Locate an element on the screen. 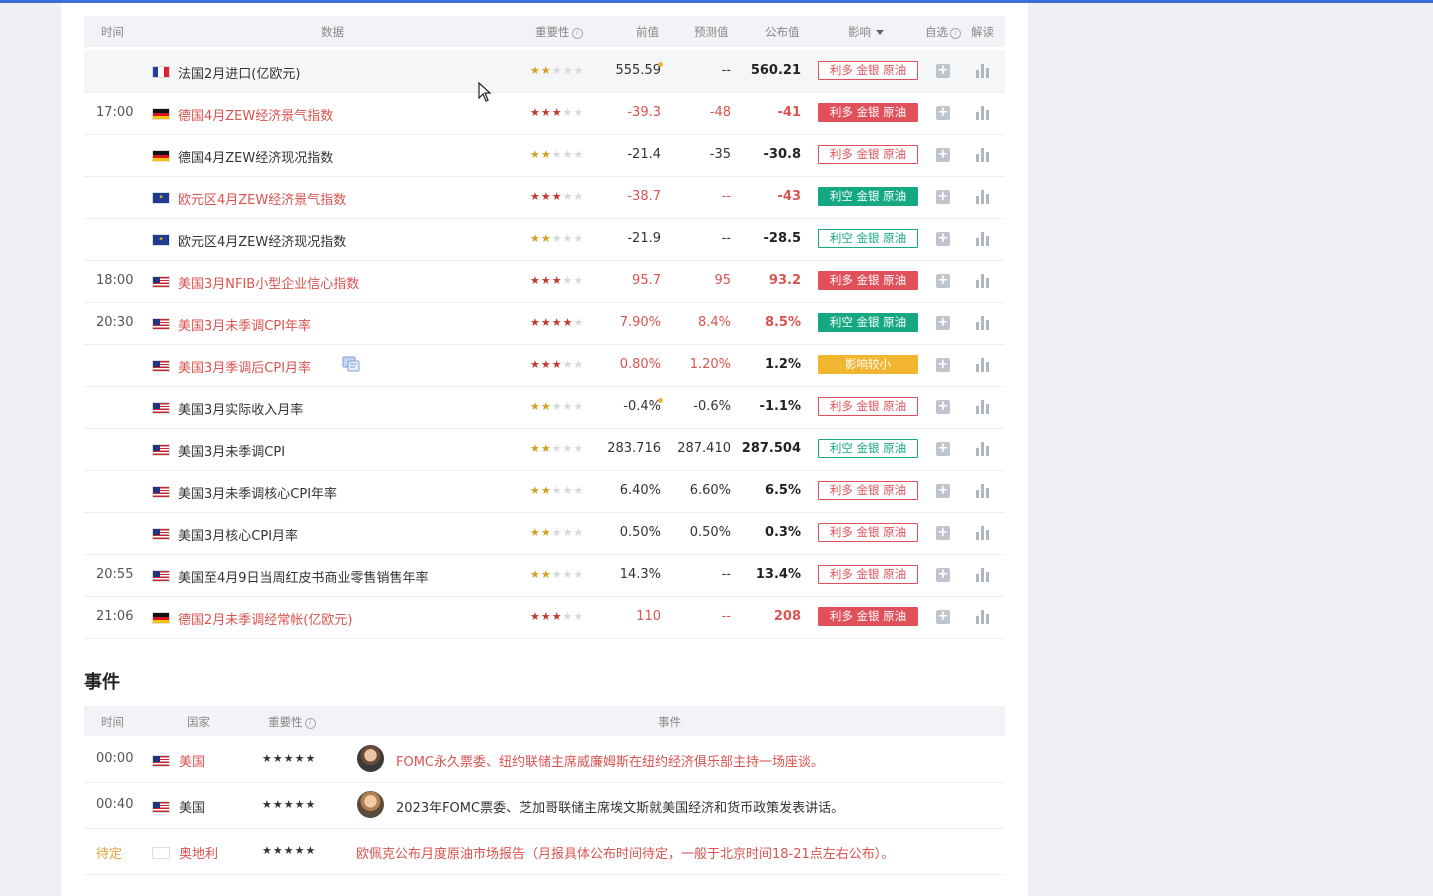 This screenshot has width=1433, height=896. indicator-name: 美国3月NFIB小型企业信心指数 is located at coordinates (268, 282).